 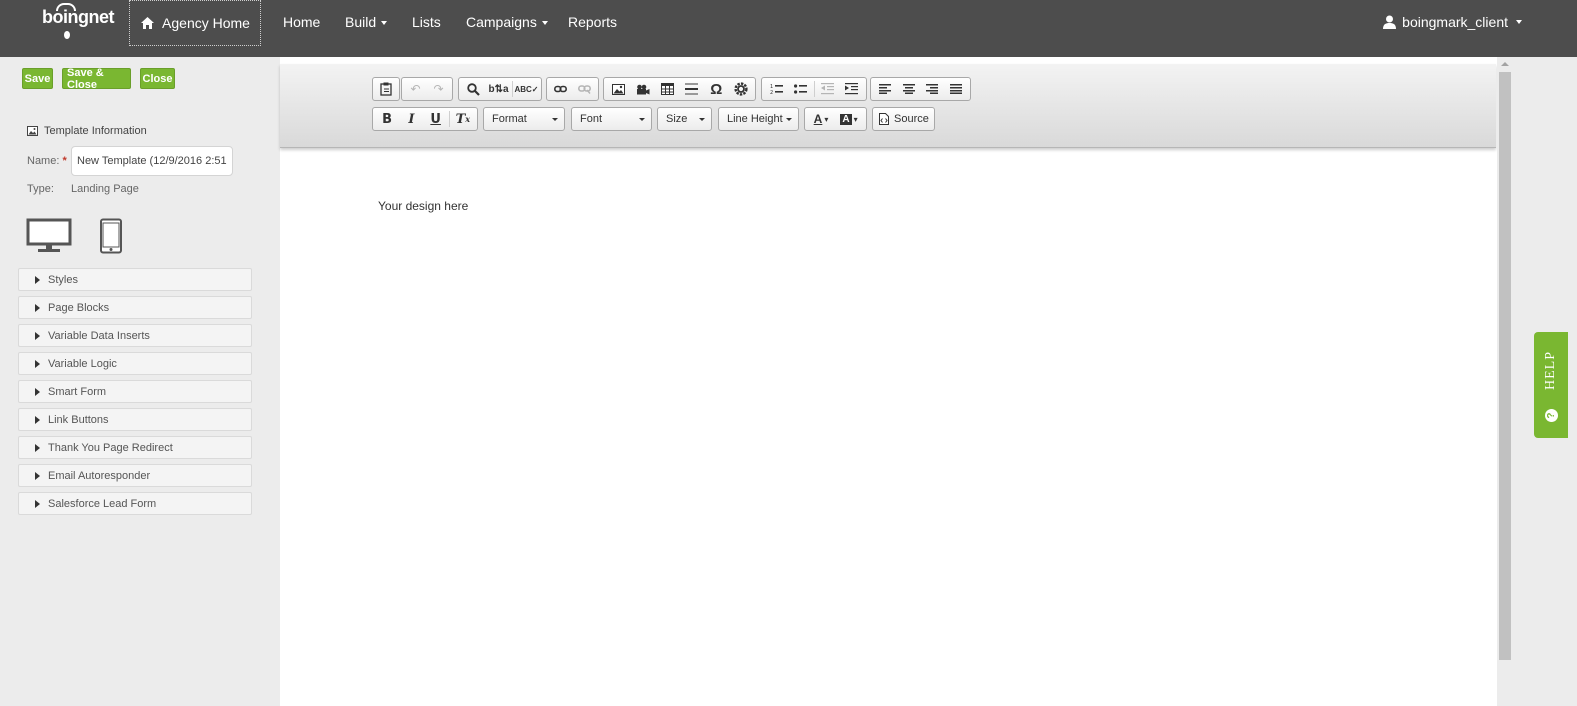 I want to click on toolbar-group-history: ↶ ↷, so click(x=427, y=89).